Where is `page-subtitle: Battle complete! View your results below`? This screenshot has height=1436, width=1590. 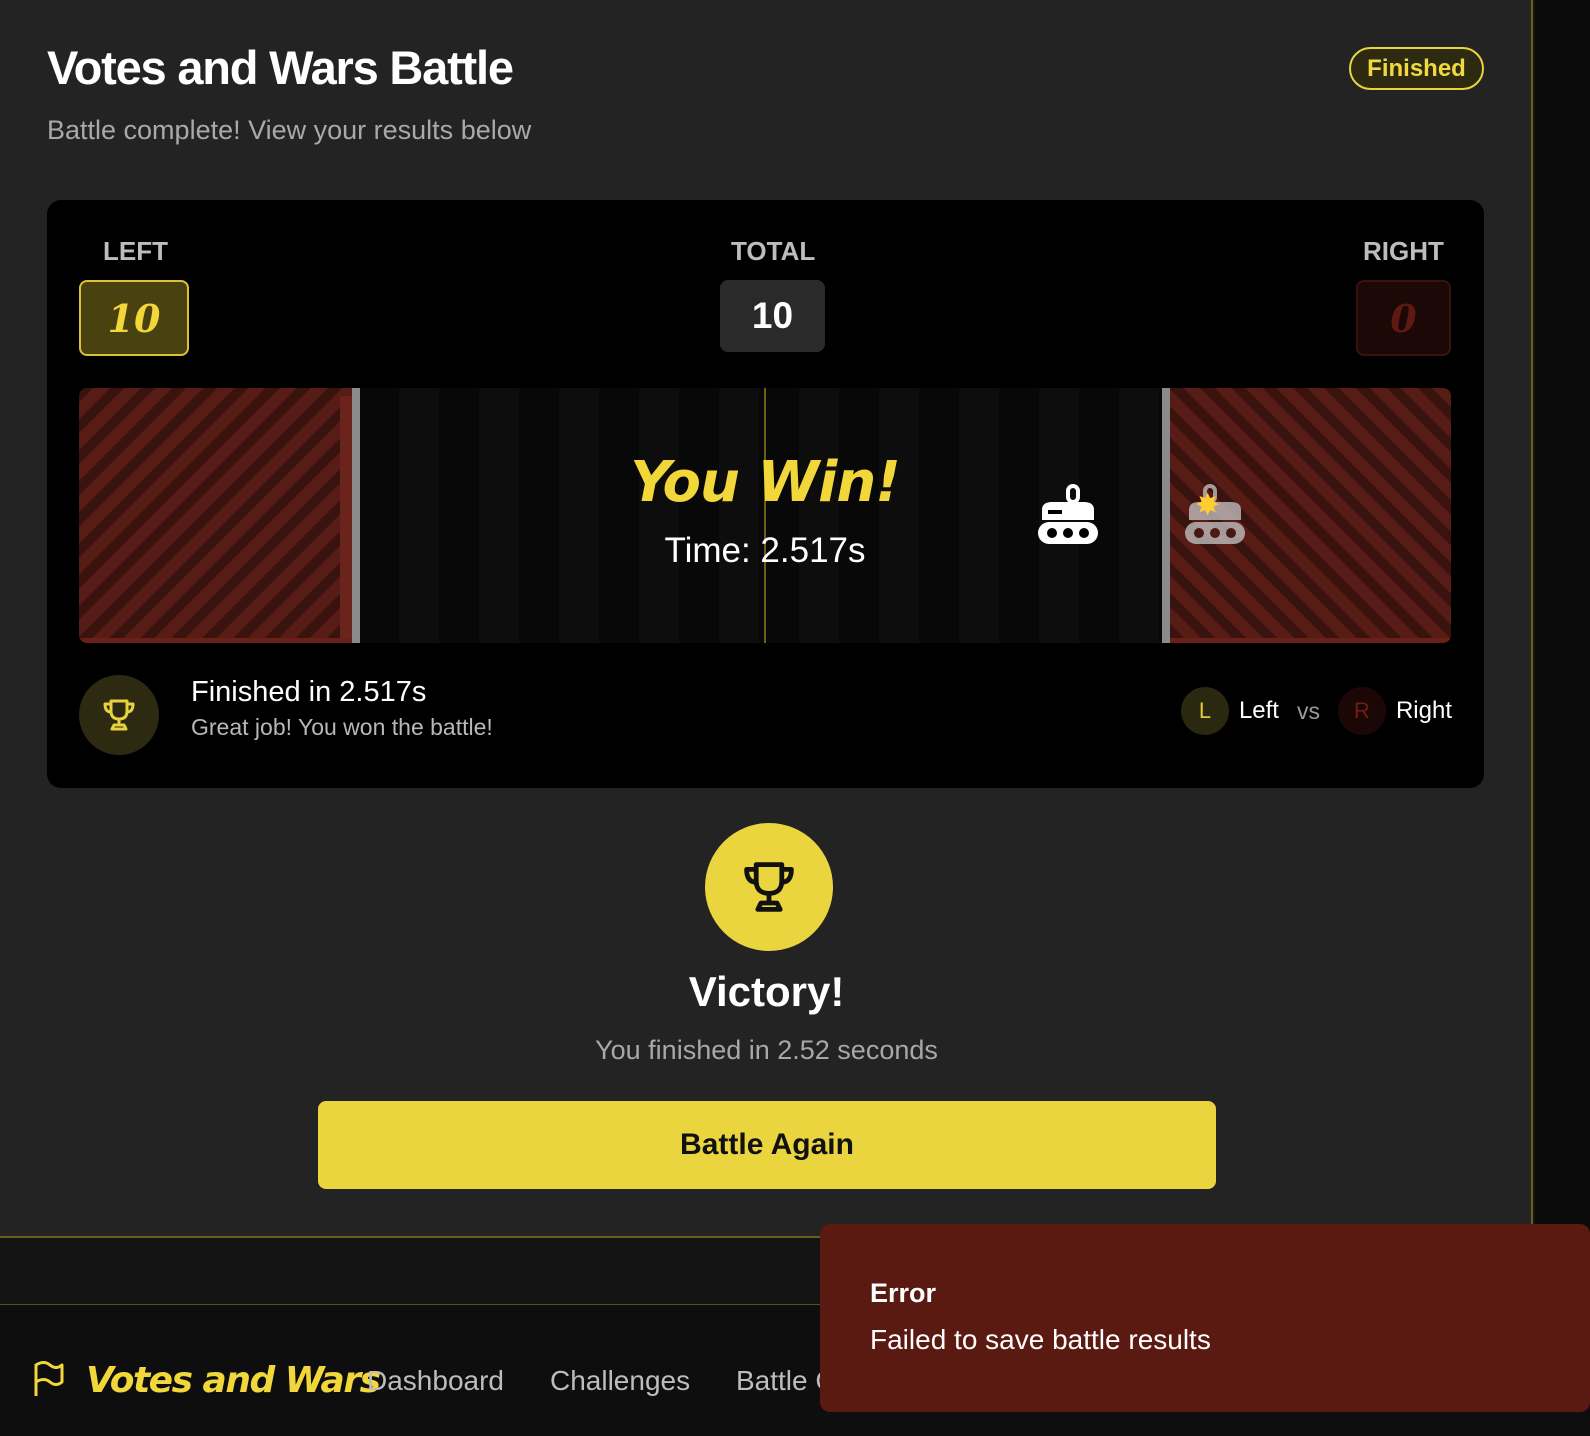 page-subtitle: Battle complete! View your results below is located at coordinates (289, 130).